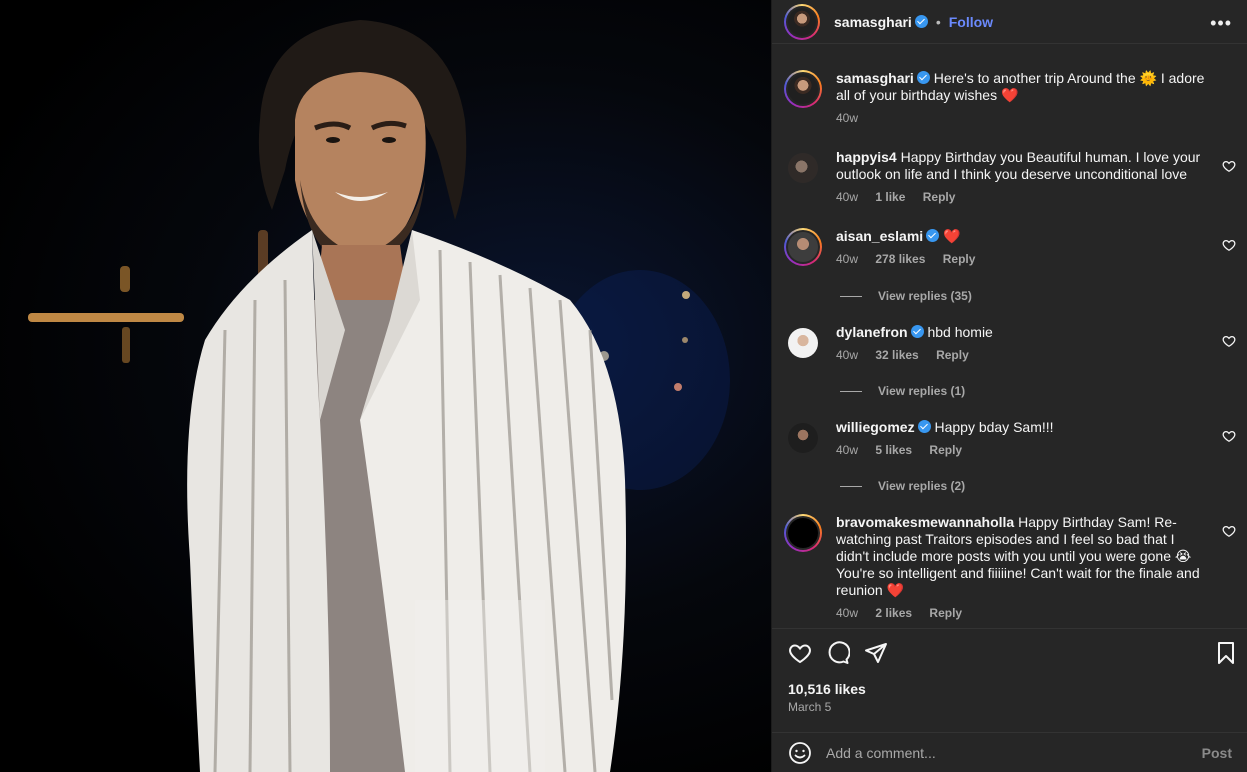 Image resolution: width=1247 pixels, height=772 pixels. I want to click on comment-input, so click(1014, 752).